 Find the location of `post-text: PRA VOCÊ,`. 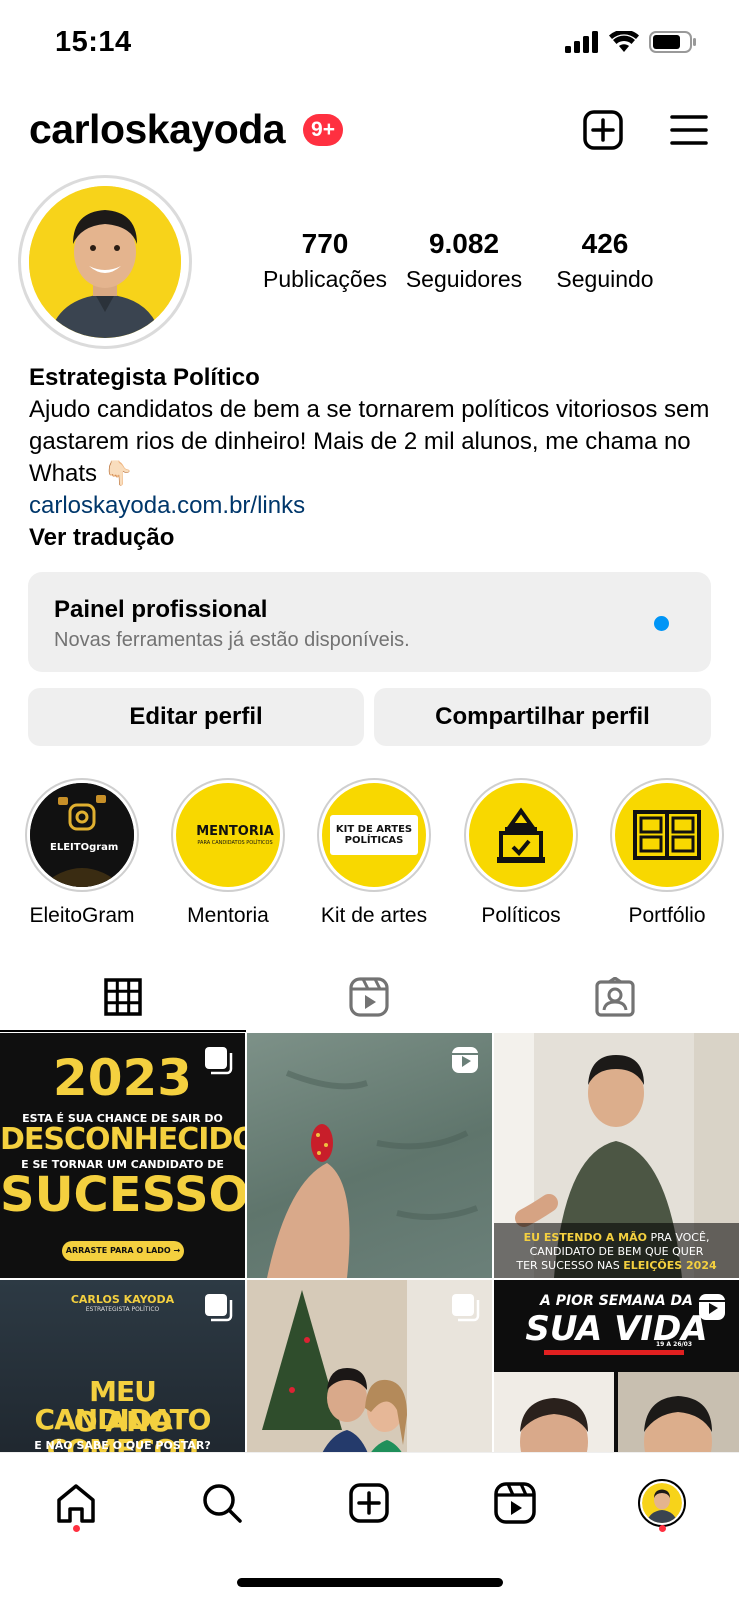

post-text: PRA VOCÊ, is located at coordinates (678, 1237).